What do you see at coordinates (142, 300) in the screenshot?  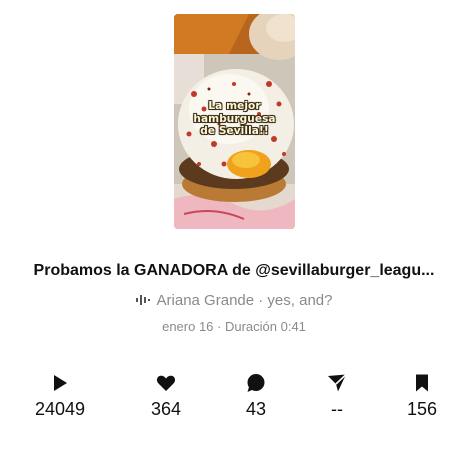 I see `audio-waveform-icon` at bounding box center [142, 300].